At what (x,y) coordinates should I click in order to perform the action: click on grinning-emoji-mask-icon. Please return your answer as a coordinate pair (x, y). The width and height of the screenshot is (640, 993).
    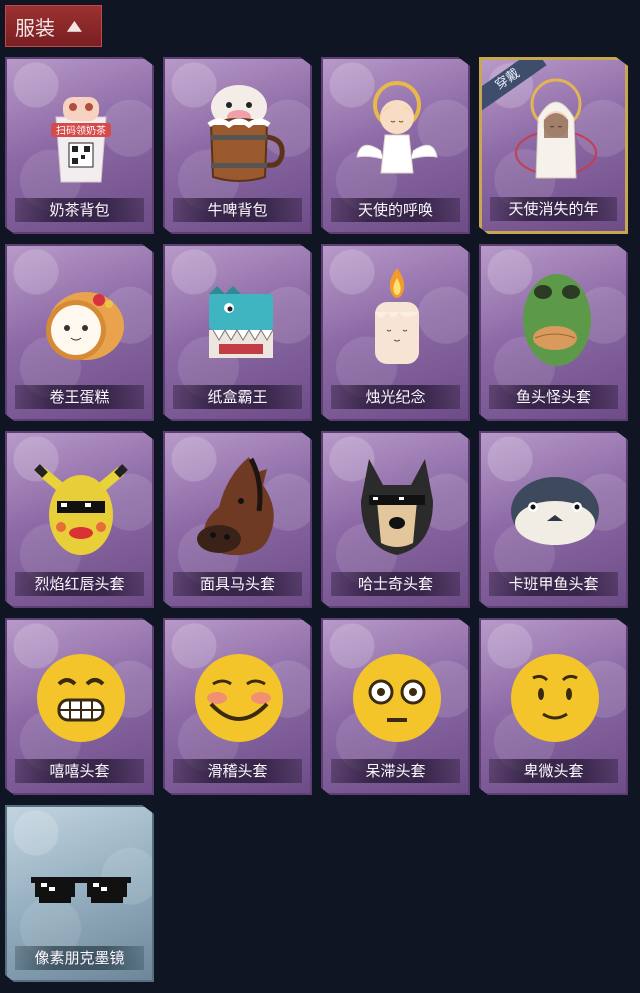
    Looking at the image, I should click on (81, 698).